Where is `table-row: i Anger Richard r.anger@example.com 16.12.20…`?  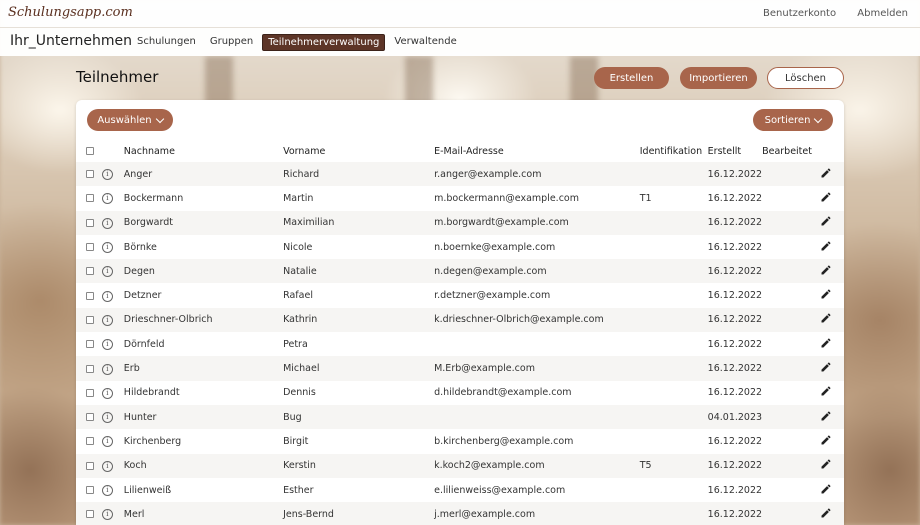 table-row: i Anger Richard r.anger@example.com 16.12.20… is located at coordinates (460, 174).